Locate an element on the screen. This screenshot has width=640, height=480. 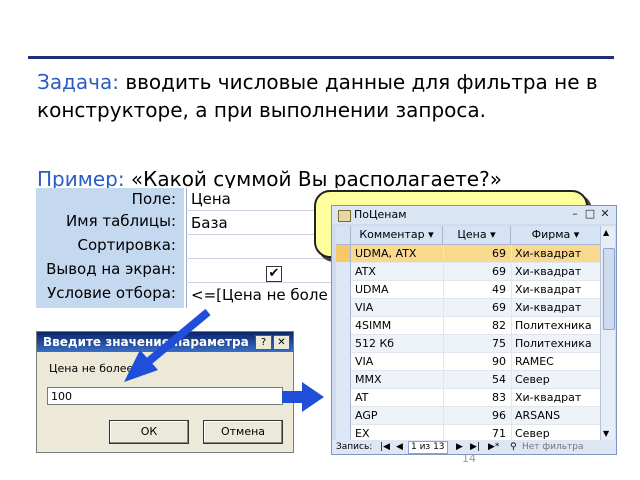
page-number: 14 is located at coordinates (469, 458).